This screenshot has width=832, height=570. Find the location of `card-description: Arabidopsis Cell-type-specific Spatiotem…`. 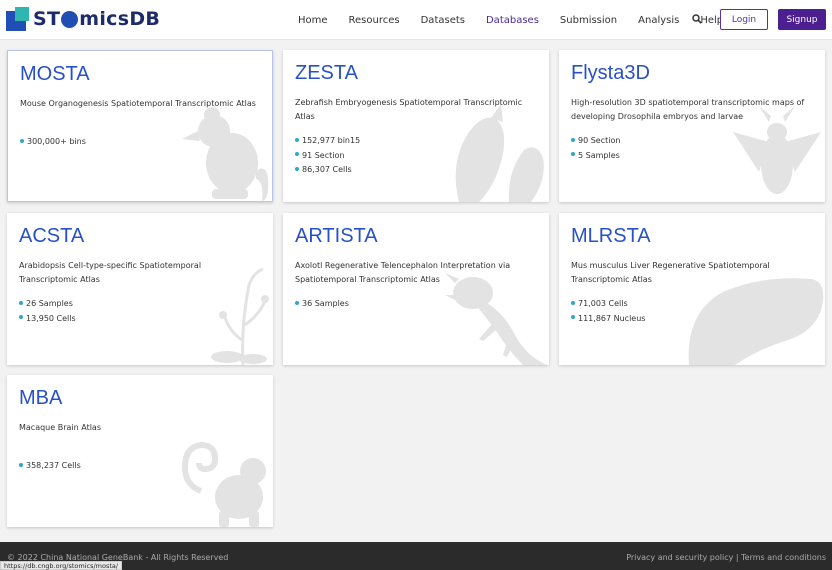

card-description: Arabidopsis Cell-type-specific Spatiotem… is located at coordinates (110, 272).